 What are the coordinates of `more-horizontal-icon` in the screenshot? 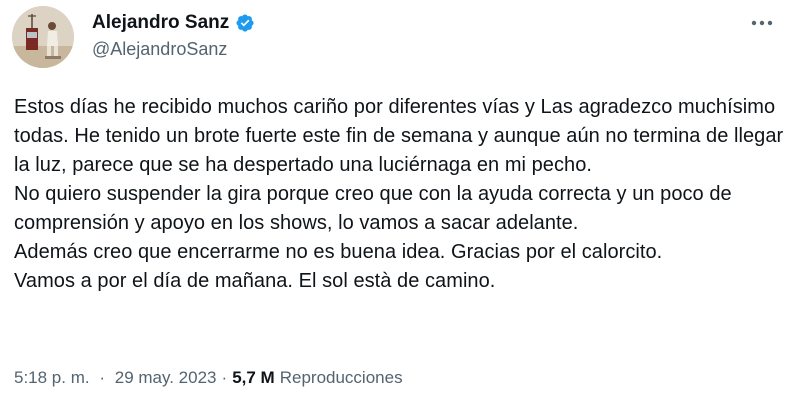 It's located at (762, 23).